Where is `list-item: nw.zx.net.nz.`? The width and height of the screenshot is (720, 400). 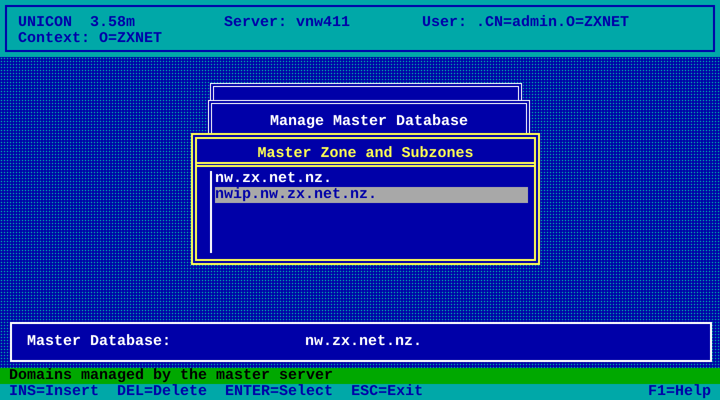 list-item: nw.zx.net.nz. is located at coordinates (371, 179).